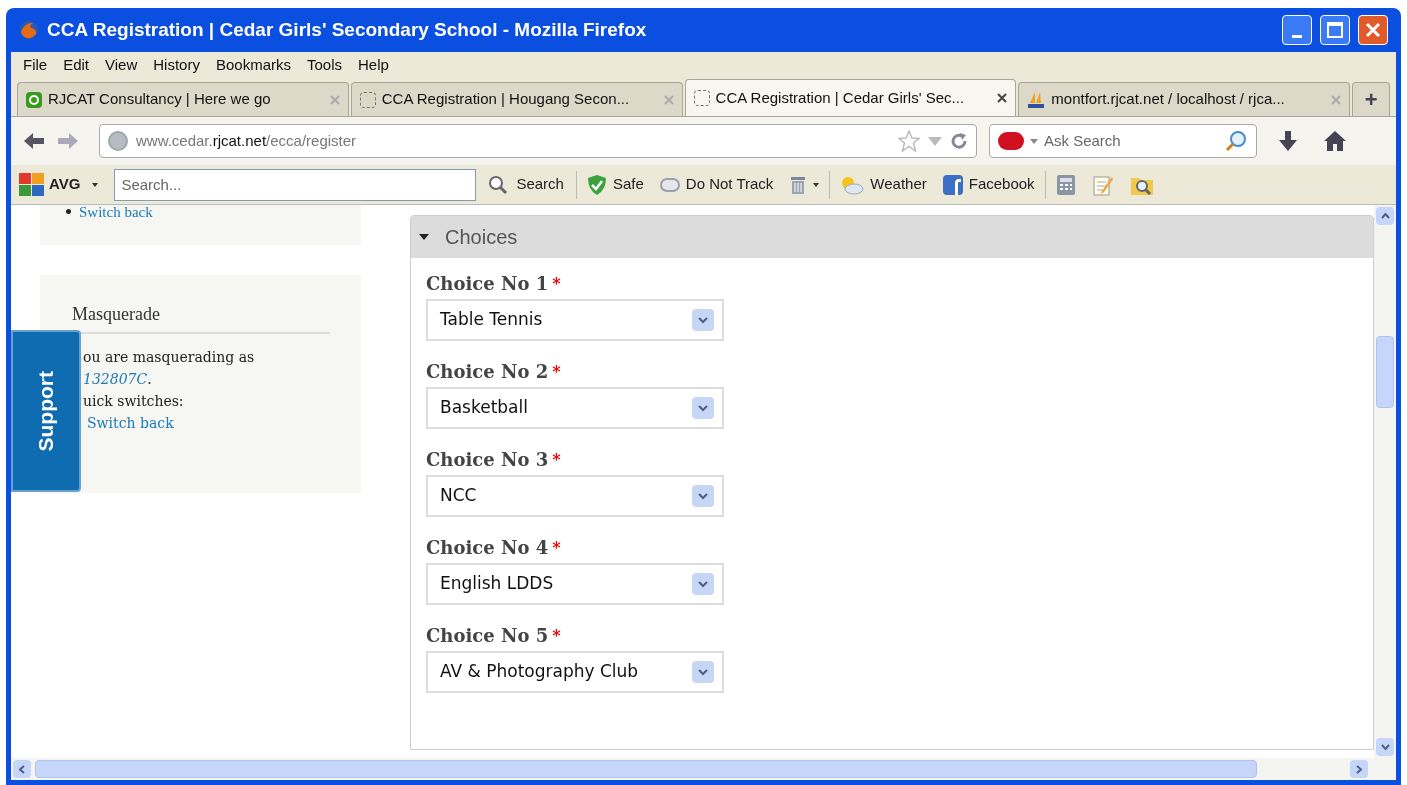  What do you see at coordinates (253, 65) in the screenshot?
I see `menu-item: Bookmarks` at bounding box center [253, 65].